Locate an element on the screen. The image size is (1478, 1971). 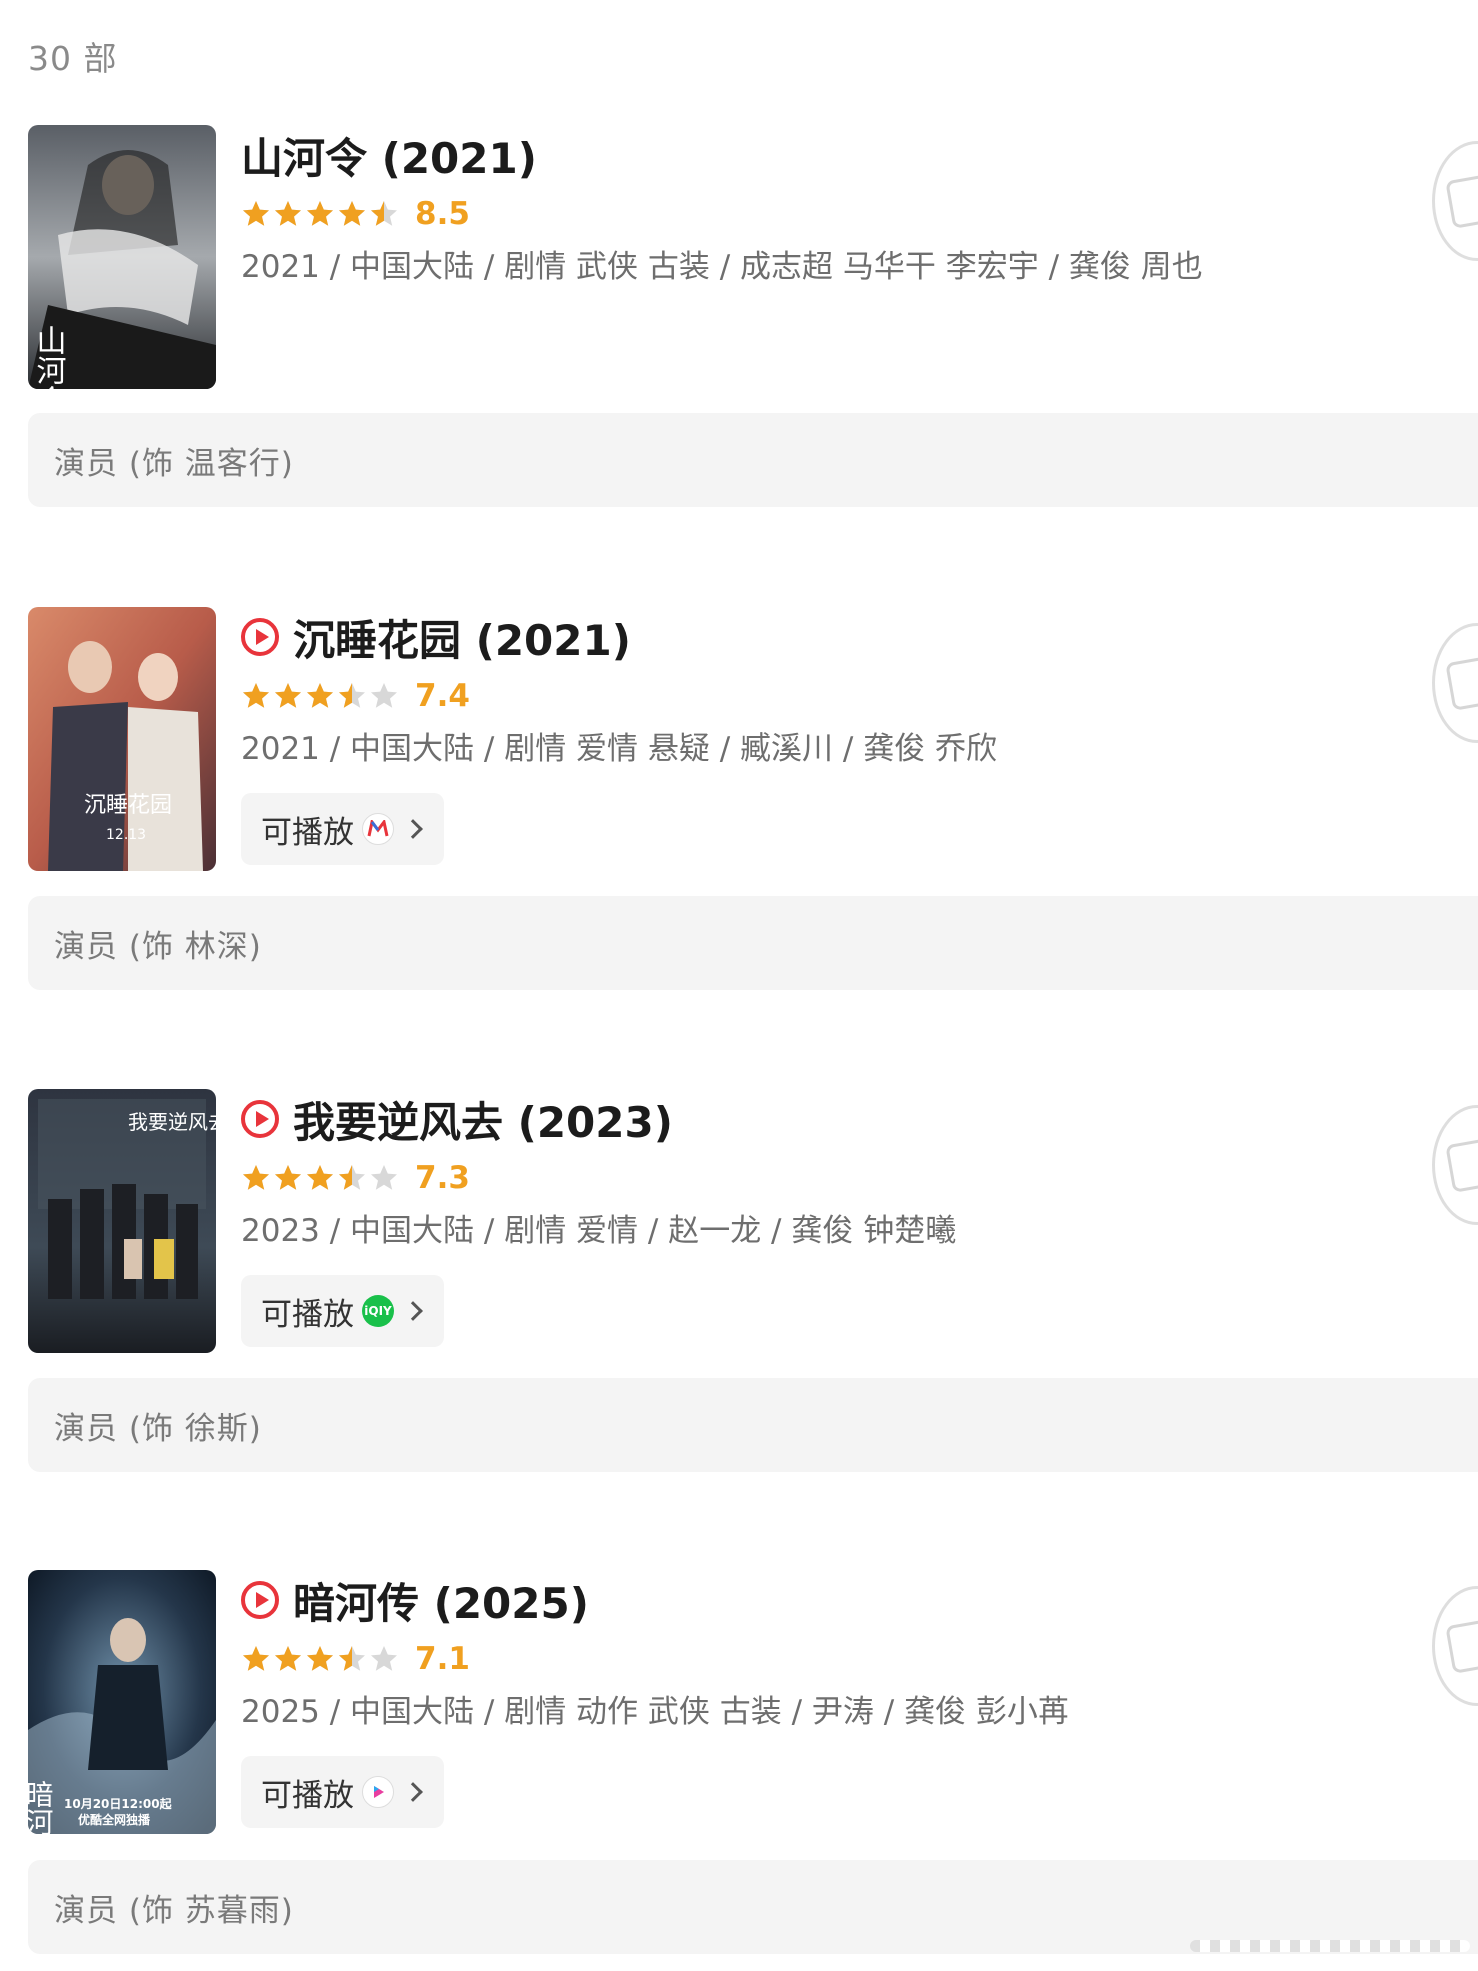
item-meta: 2025 / 中国大陆 / 剧情 动作 武侠 古装 / 尹涛 / 龚俊 彭小苒 is located at coordinates (655, 1712).